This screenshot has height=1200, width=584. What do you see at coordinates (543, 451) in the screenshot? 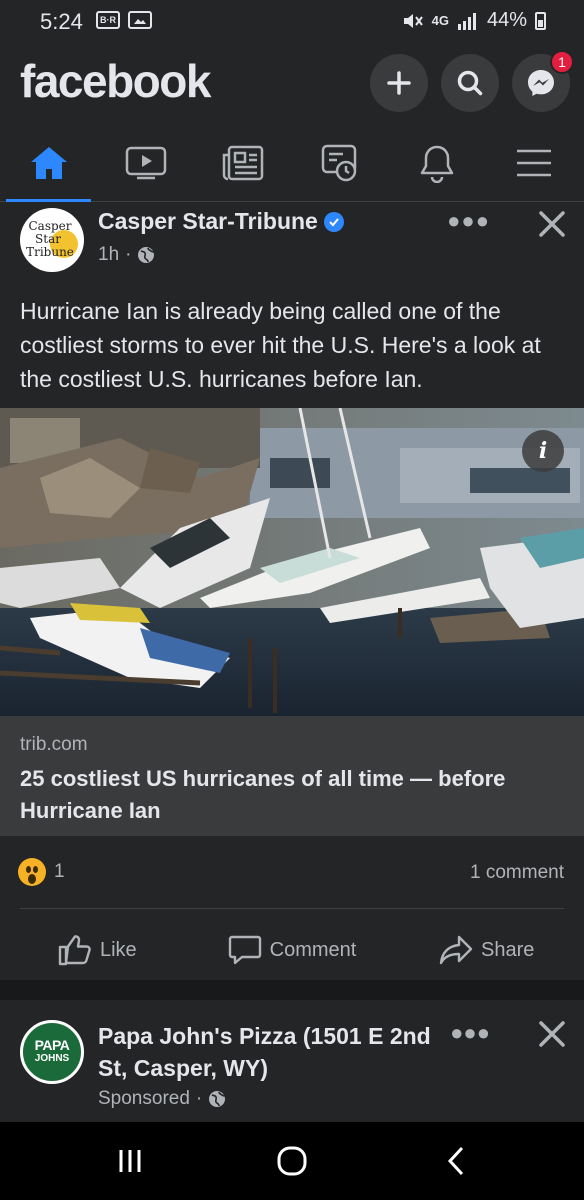
I see `info-button: i` at bounding box center [543, 451].